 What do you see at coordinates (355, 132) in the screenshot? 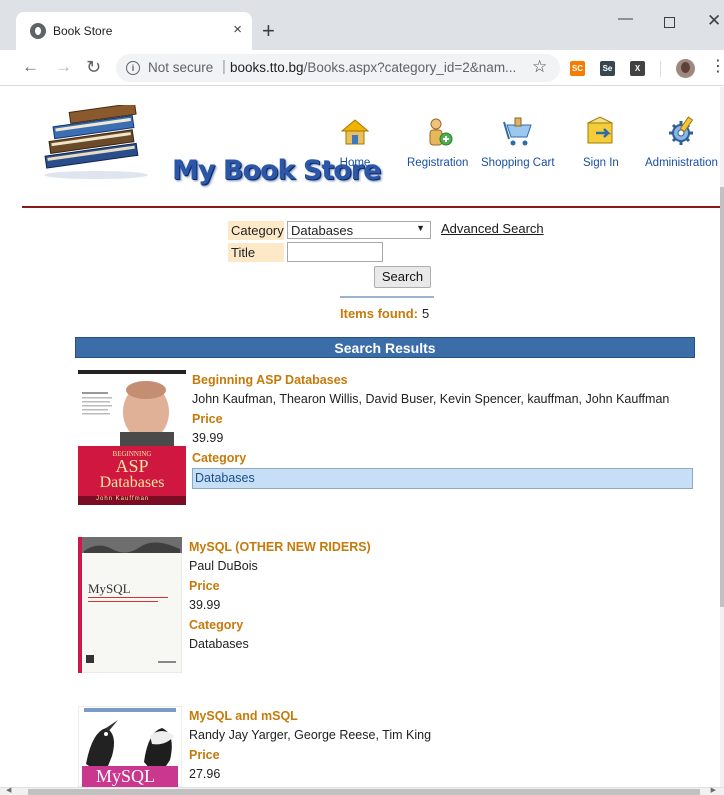
I see `home-icon` at bounding box center [355, 132].